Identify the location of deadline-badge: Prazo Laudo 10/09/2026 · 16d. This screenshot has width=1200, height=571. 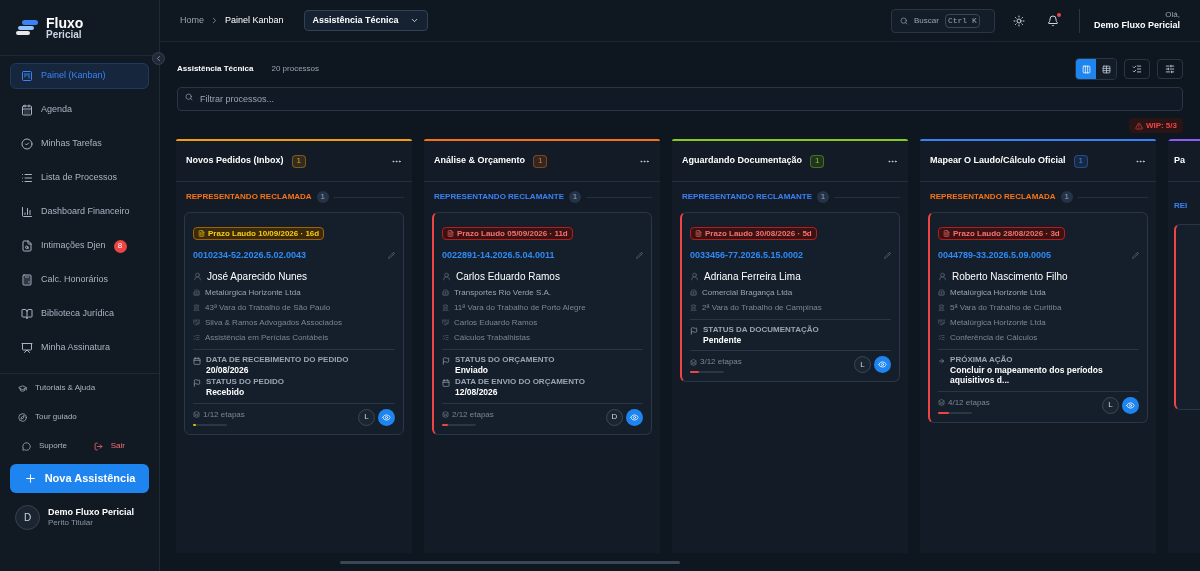
(259, 233).